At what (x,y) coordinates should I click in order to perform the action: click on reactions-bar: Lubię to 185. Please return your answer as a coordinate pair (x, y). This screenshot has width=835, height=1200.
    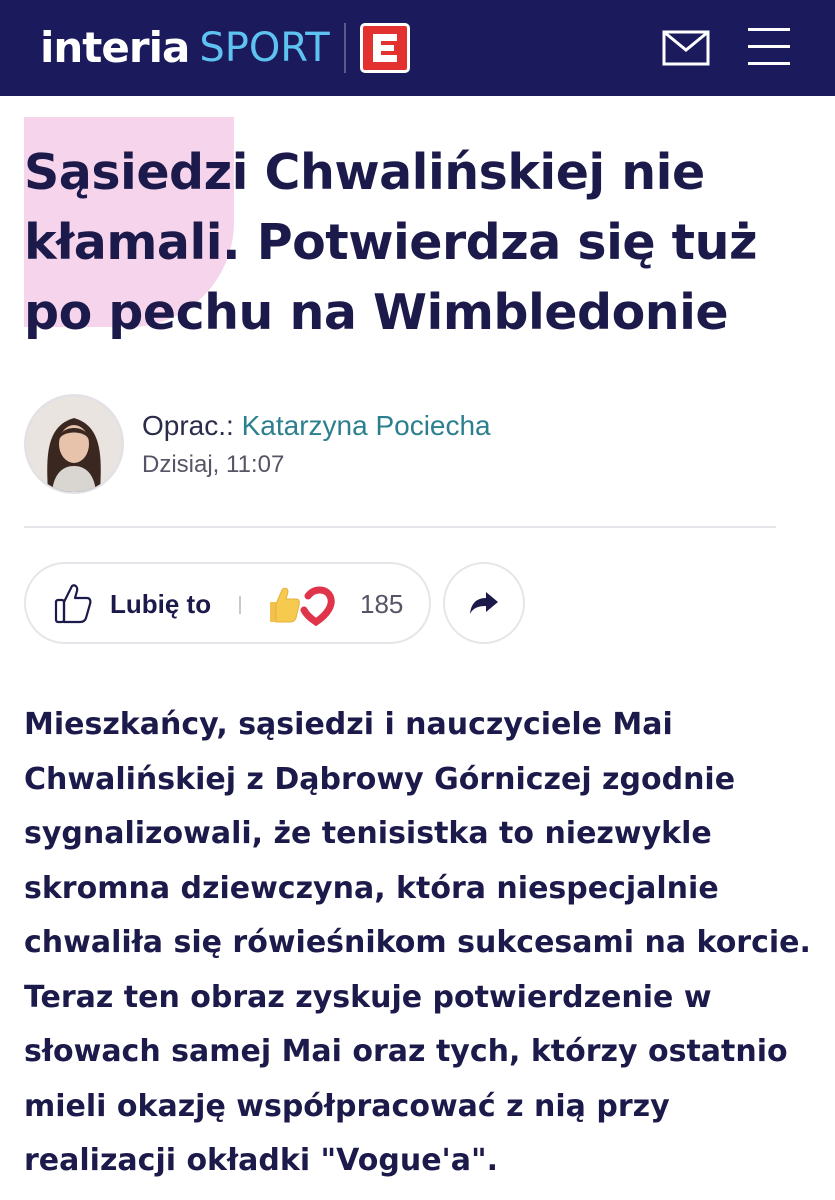
    Looking at the image, I should click on (227, 603).